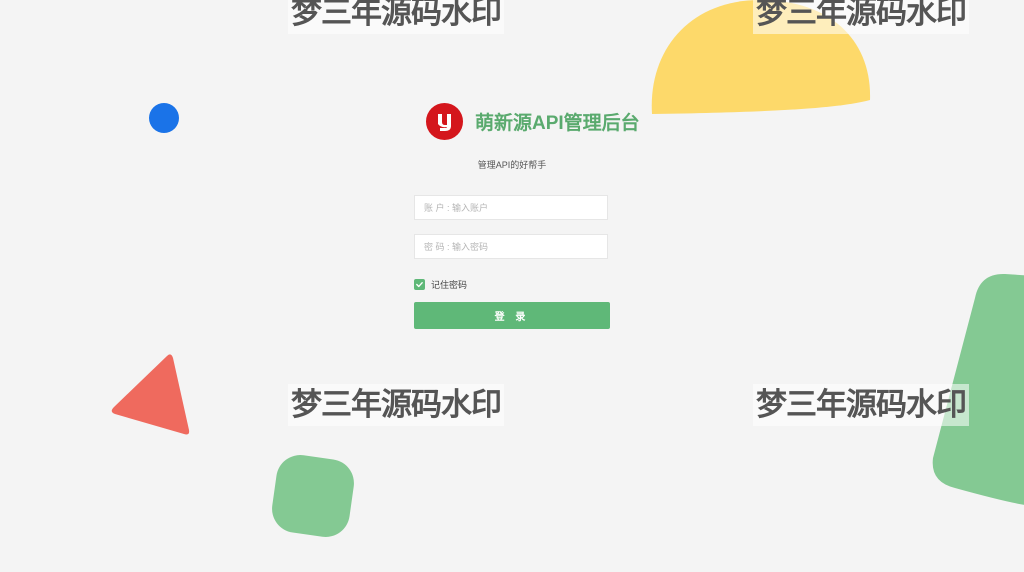  I want to click on account-field, so click(511, 207).